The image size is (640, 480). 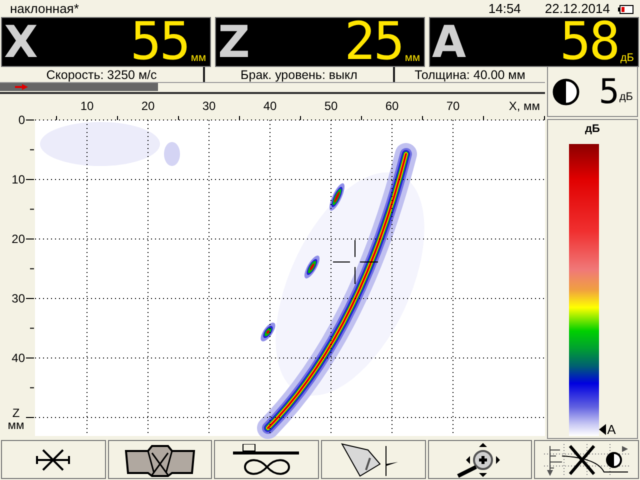 What do you see at coordinates (609, 91) in the screenshot?
I see `gain-value: 5` at bounding box center [609, 91].